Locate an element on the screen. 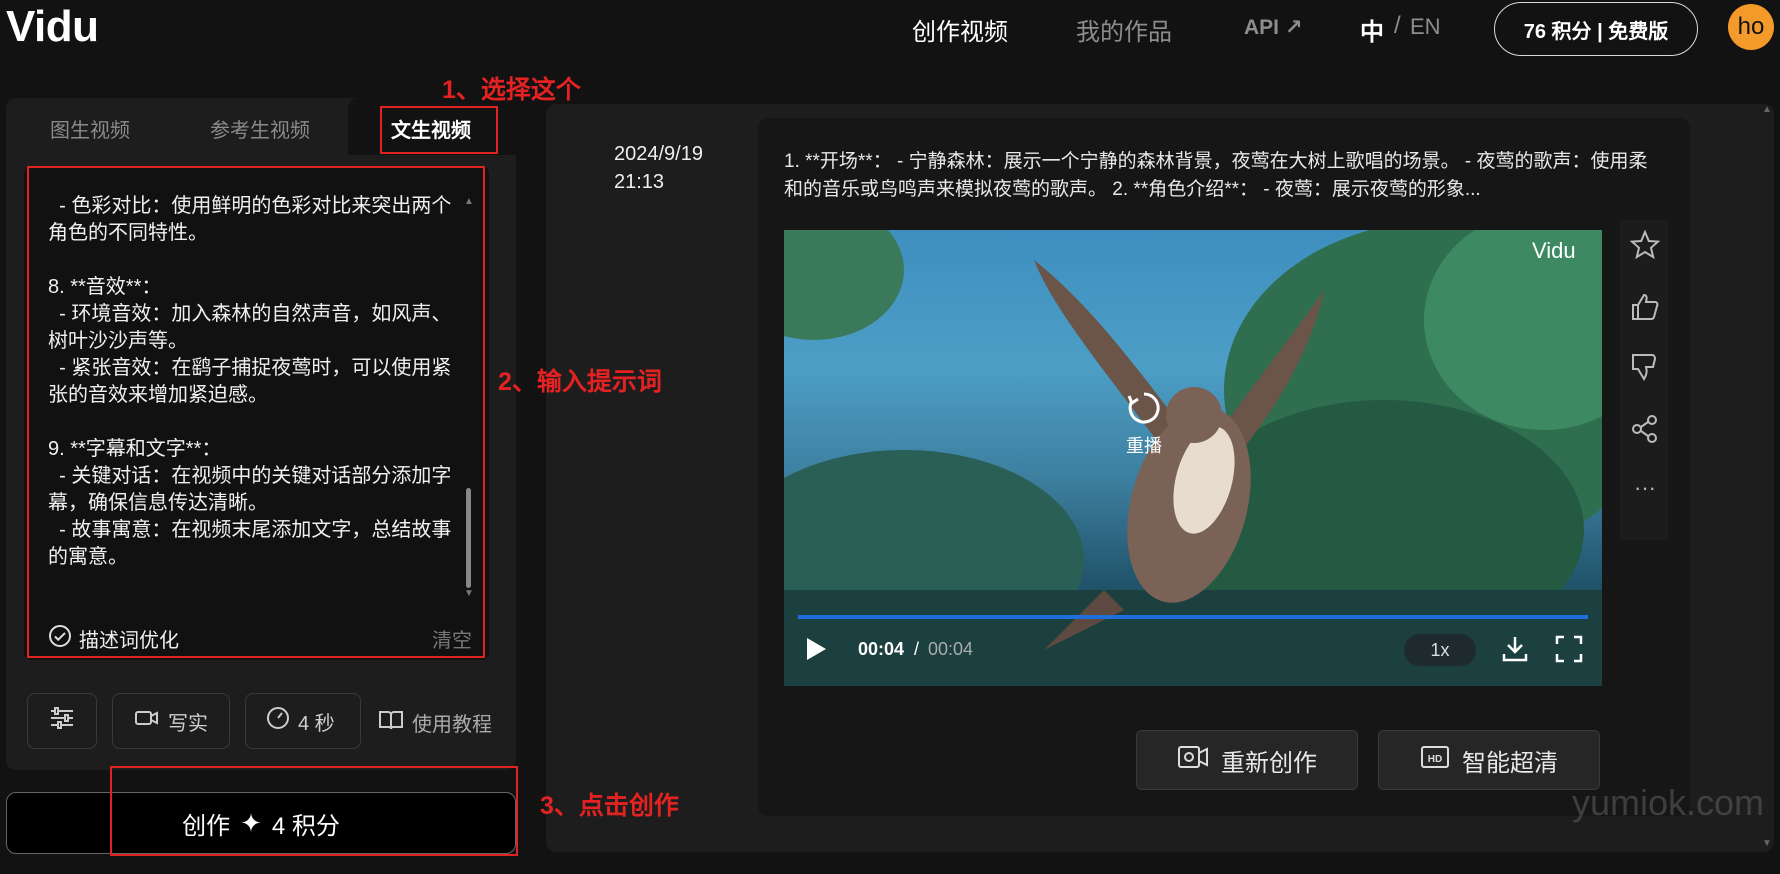 The height and width of the screenshot is (874, 1780). nav-my-works: 我的作品 is located at coordinates (1124, 29).